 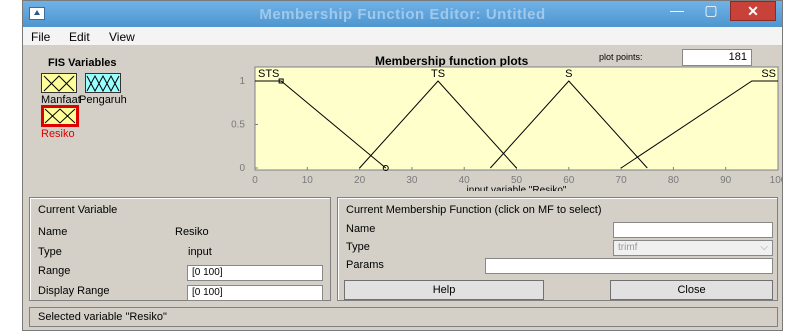 What do you see at coordinates (438, 74) in the screenshot?
I see `mf-label-ts: TS` at bounding box center [438, 74].